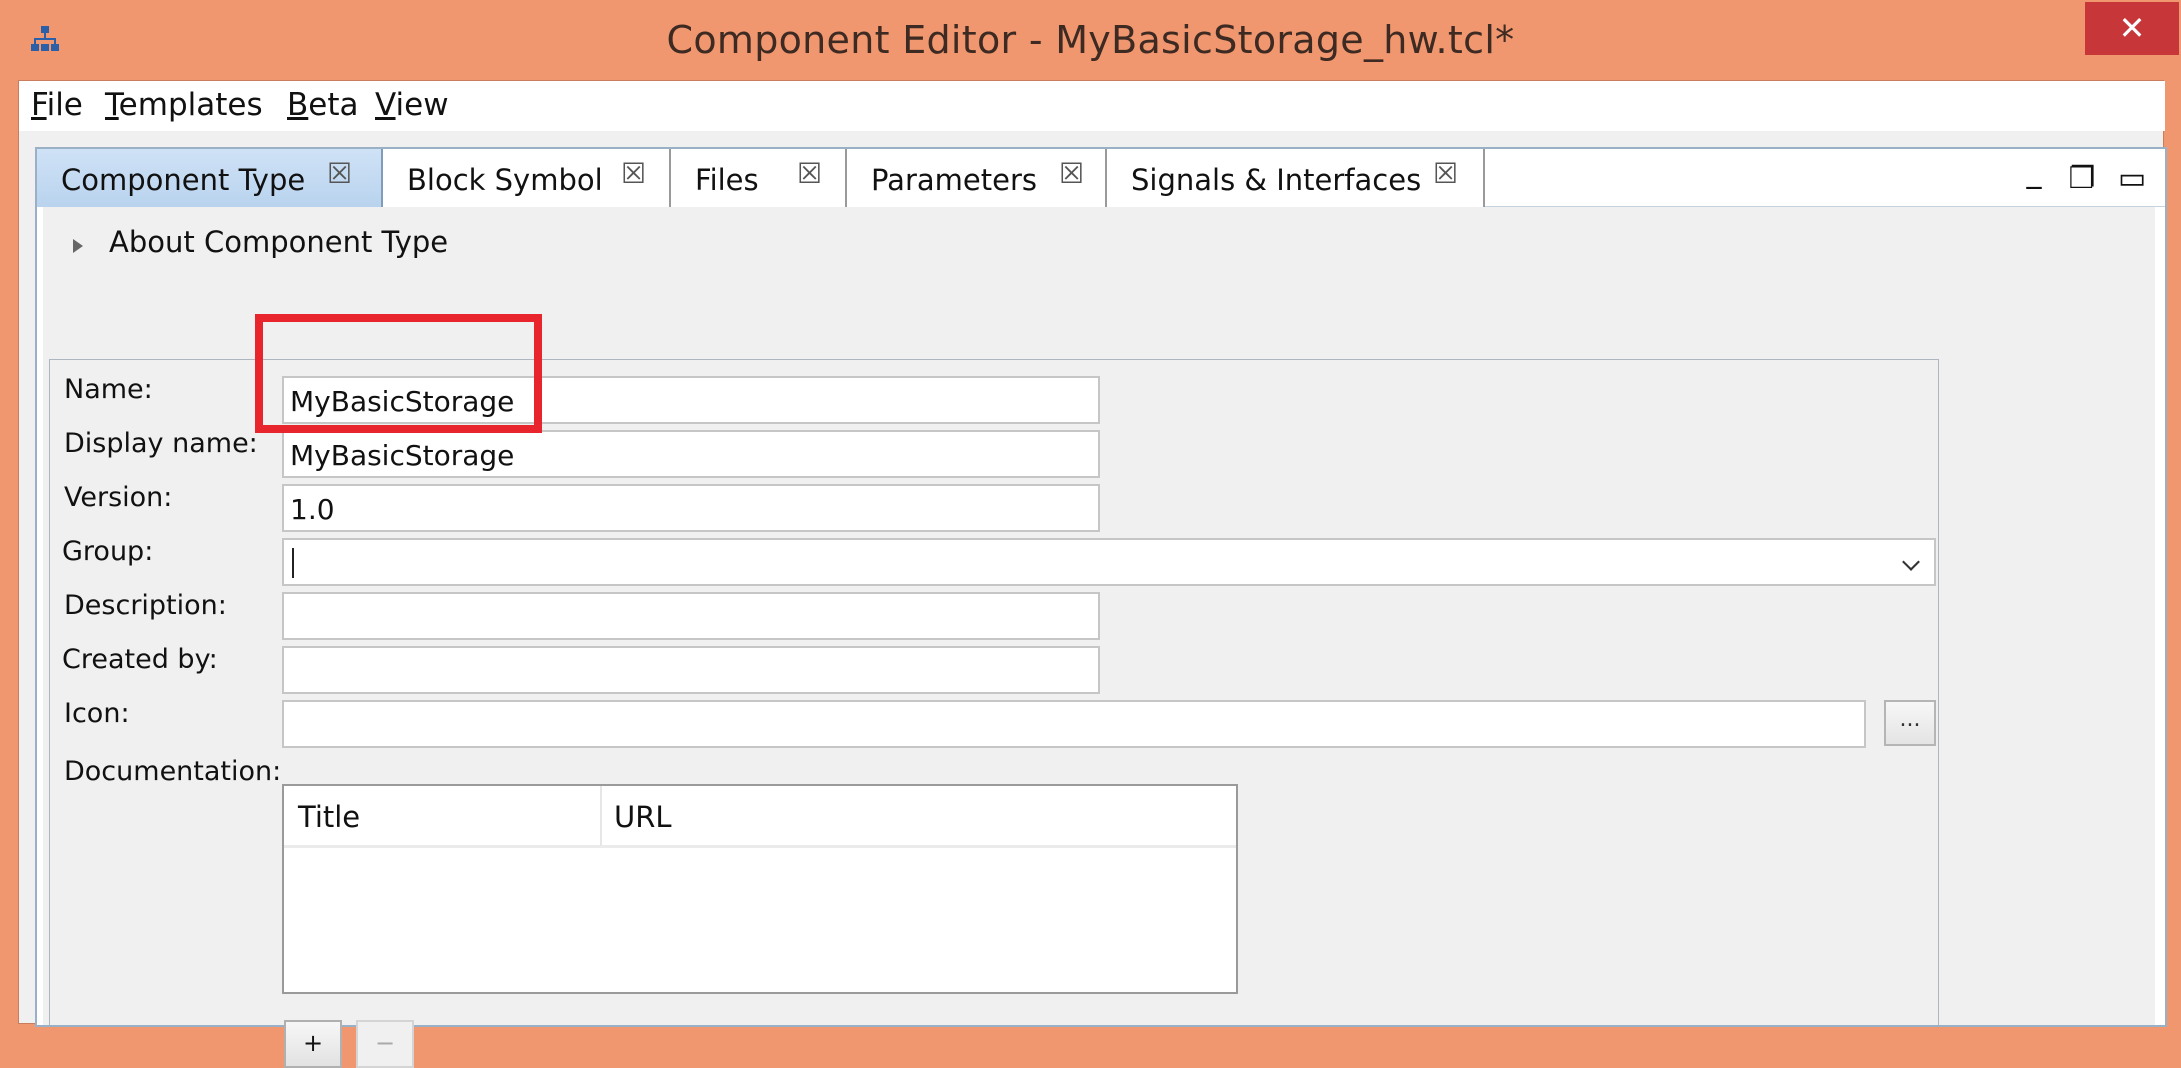 The width and height of the screenshot is (2181, 1068). What do you see at coordinates (97, 713) in the screenshot?
I see `icon-label: Icon:` at bounding box center [97, 713].